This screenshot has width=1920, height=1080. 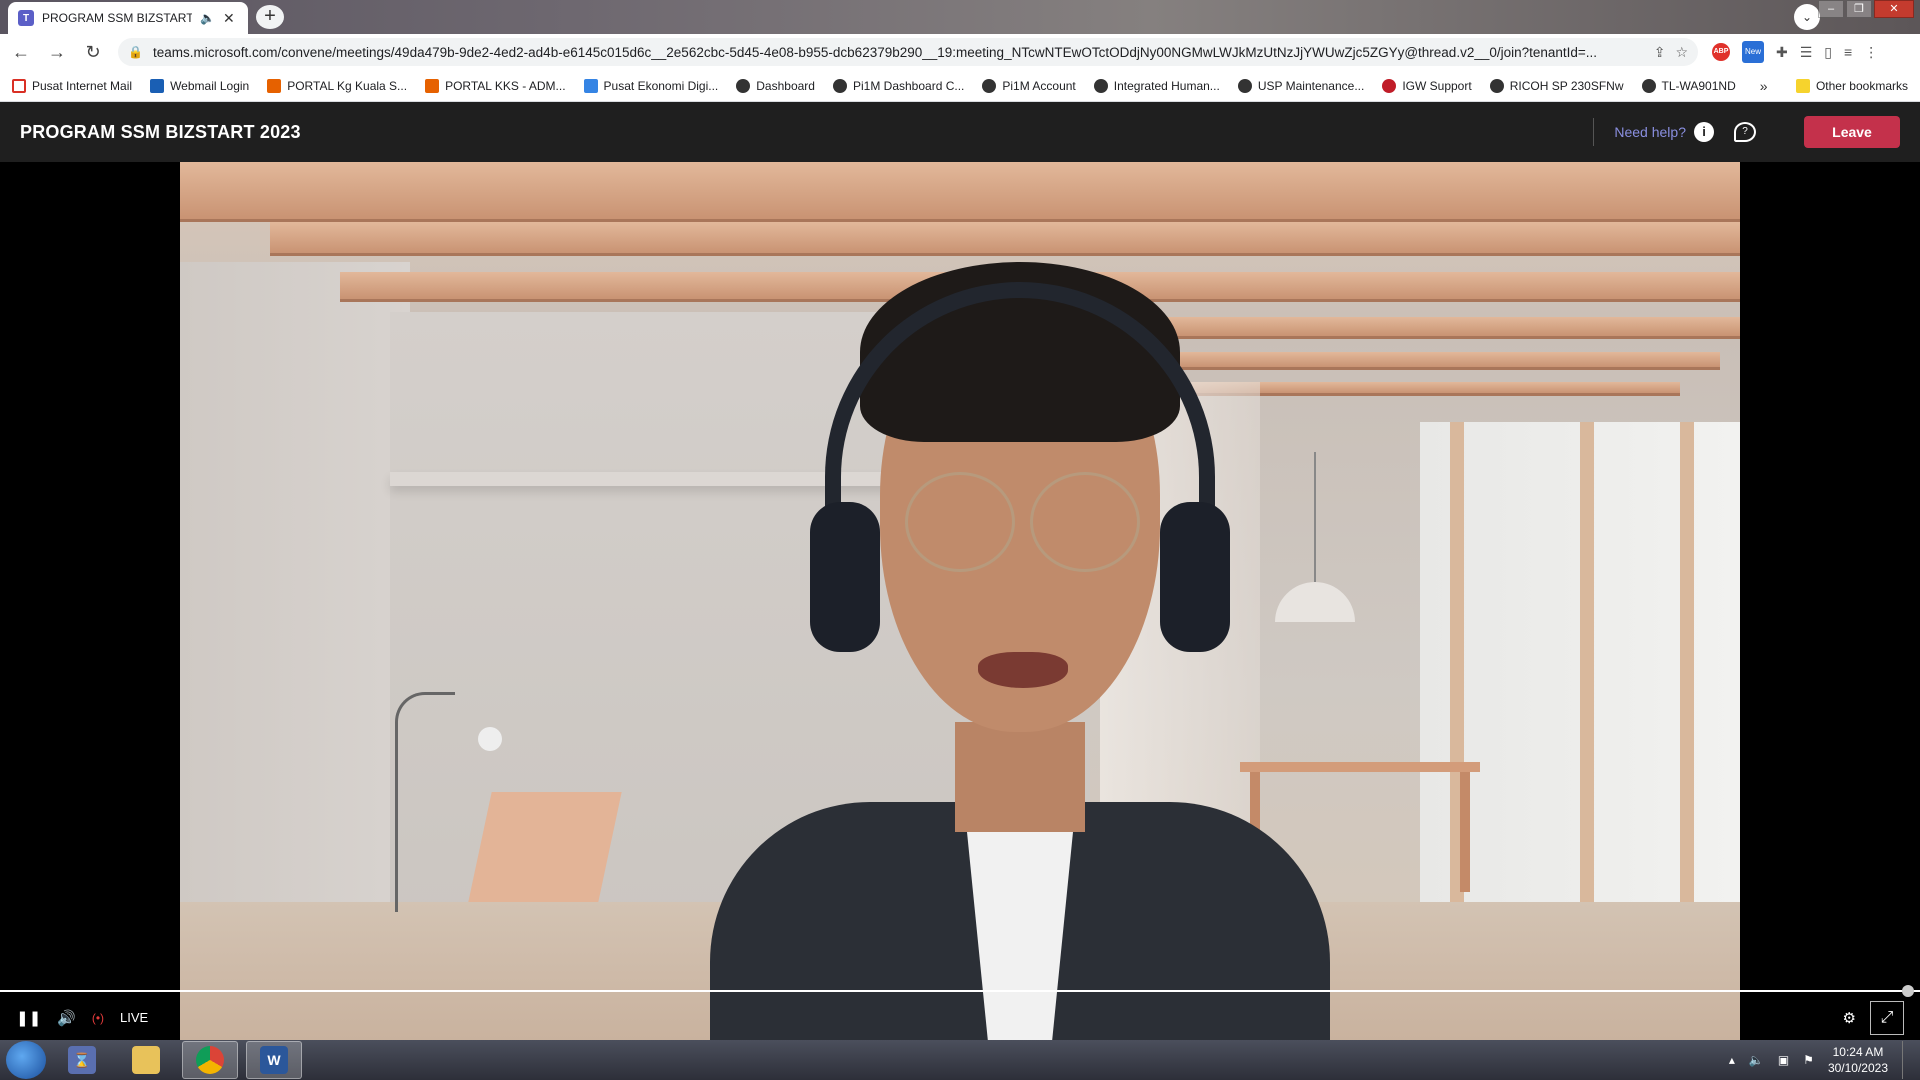 I want to click on meeting-title: PROGRAM SSM BIZSTART 2023, so click(x=160, y=131).